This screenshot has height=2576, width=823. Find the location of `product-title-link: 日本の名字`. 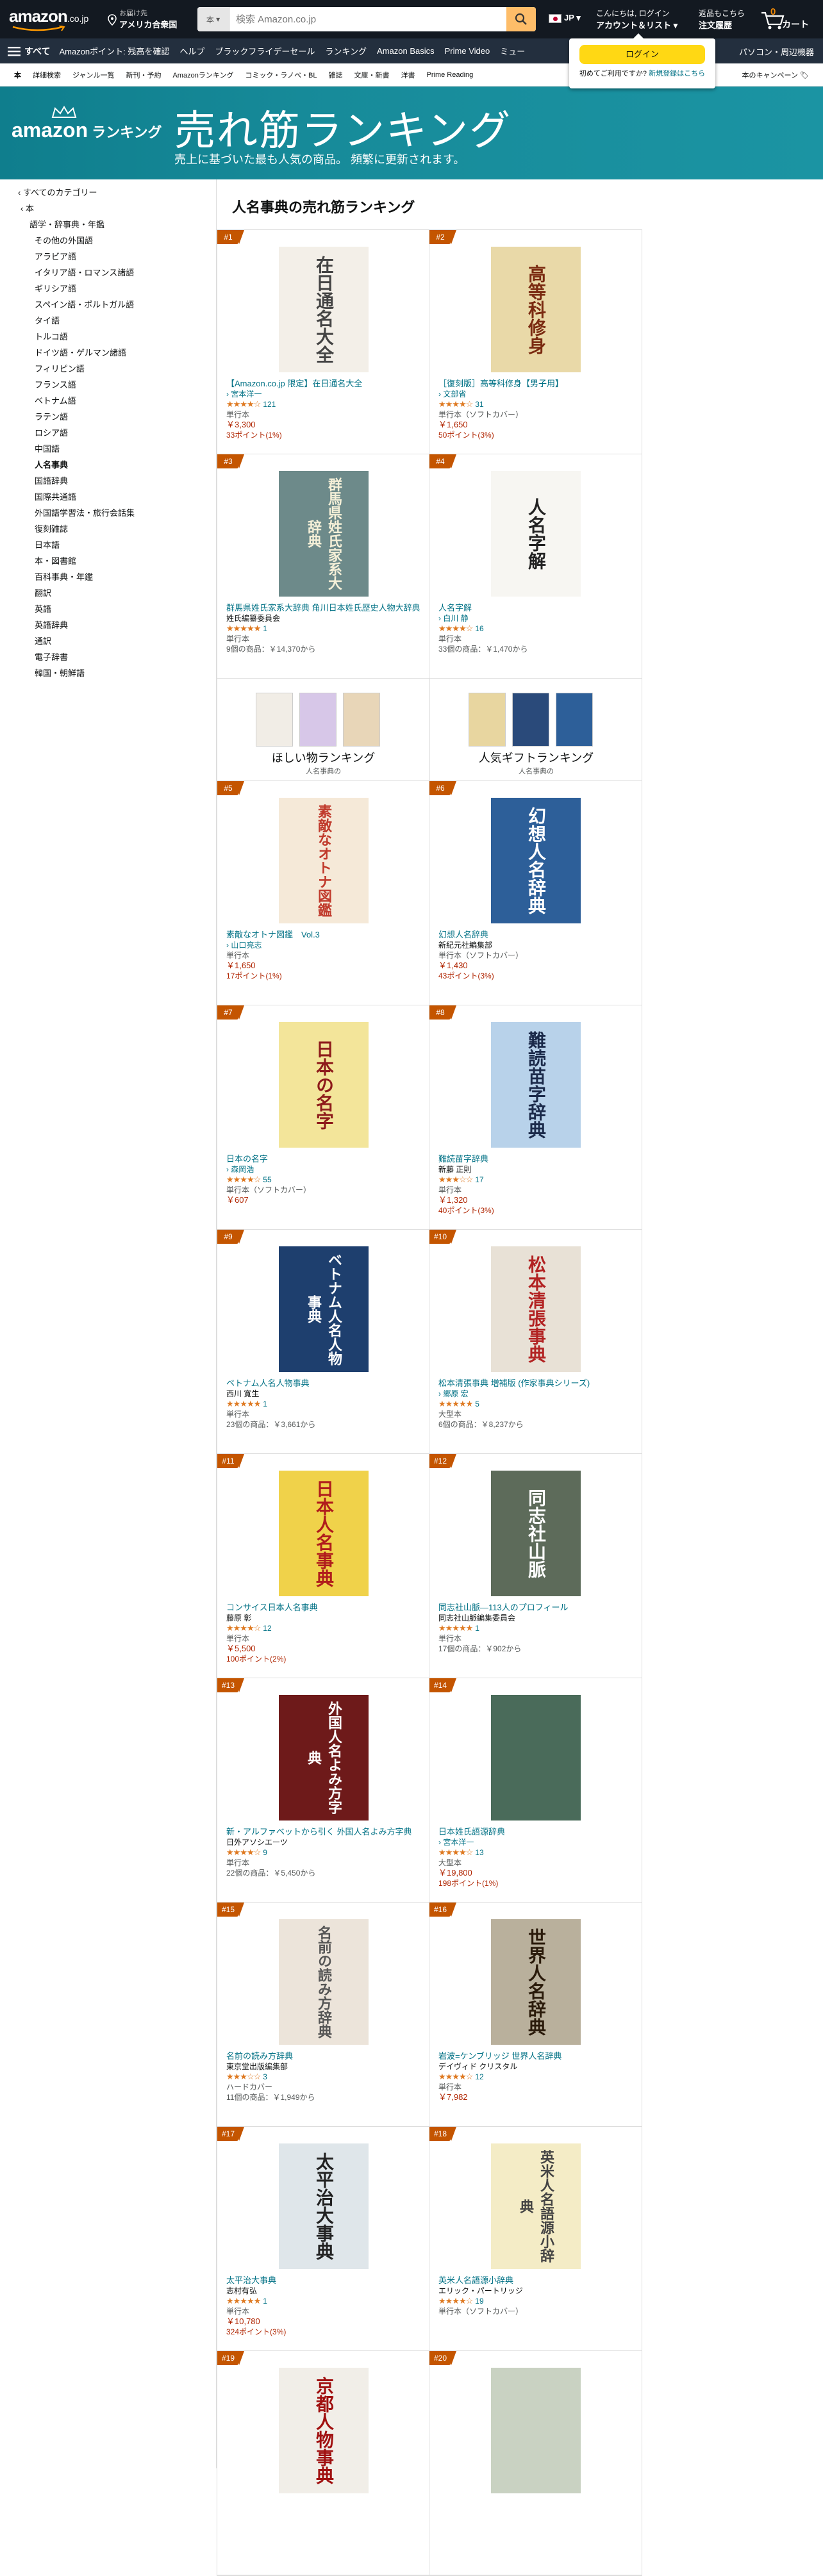

product-title-link: 日本の名字 is located at coordinates (325, 1159).